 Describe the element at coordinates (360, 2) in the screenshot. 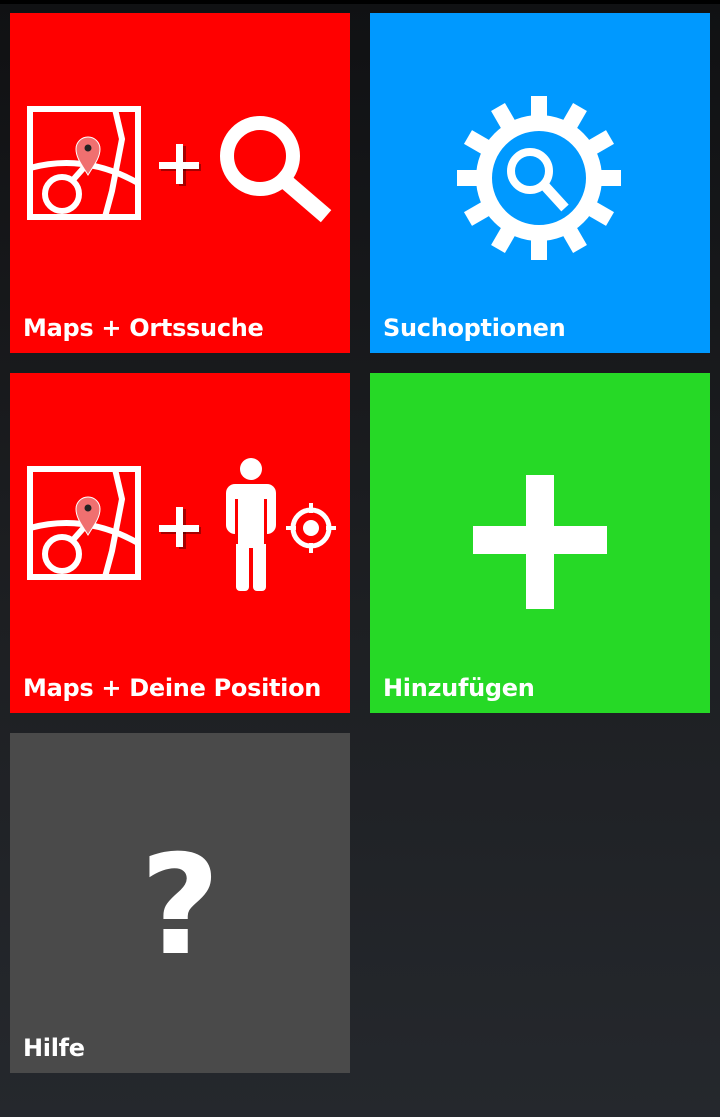

I see `top-bar` at that location.